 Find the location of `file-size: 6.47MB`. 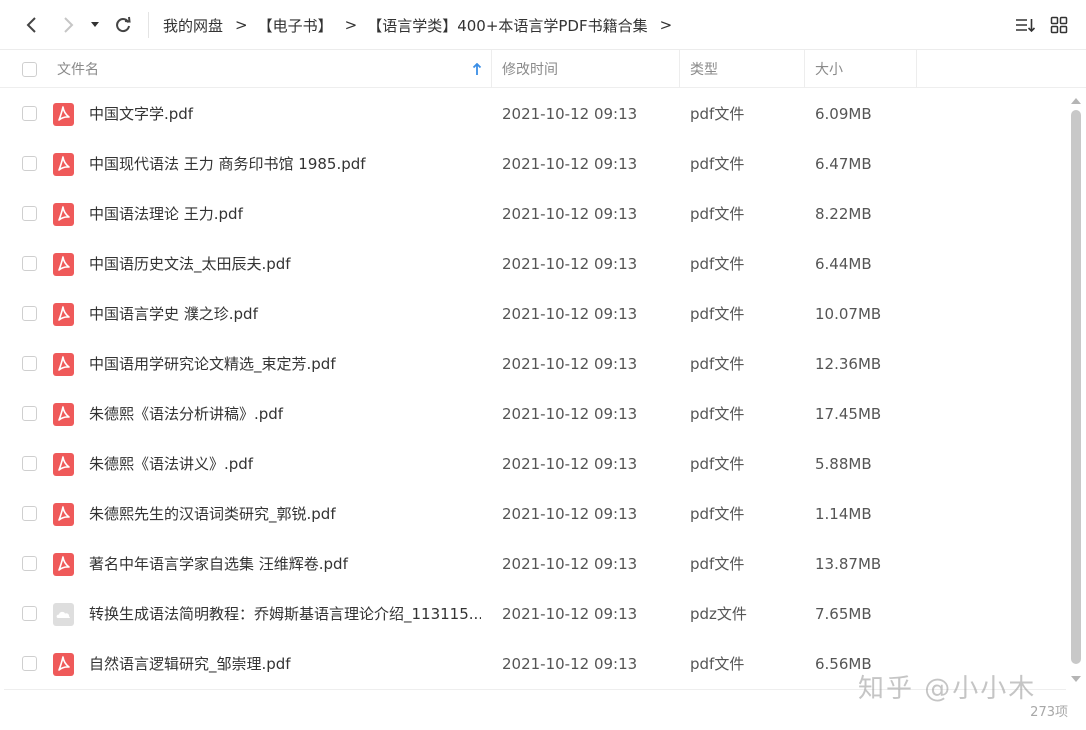

file-size: 6.47MB is located at coordinates (843, 164).